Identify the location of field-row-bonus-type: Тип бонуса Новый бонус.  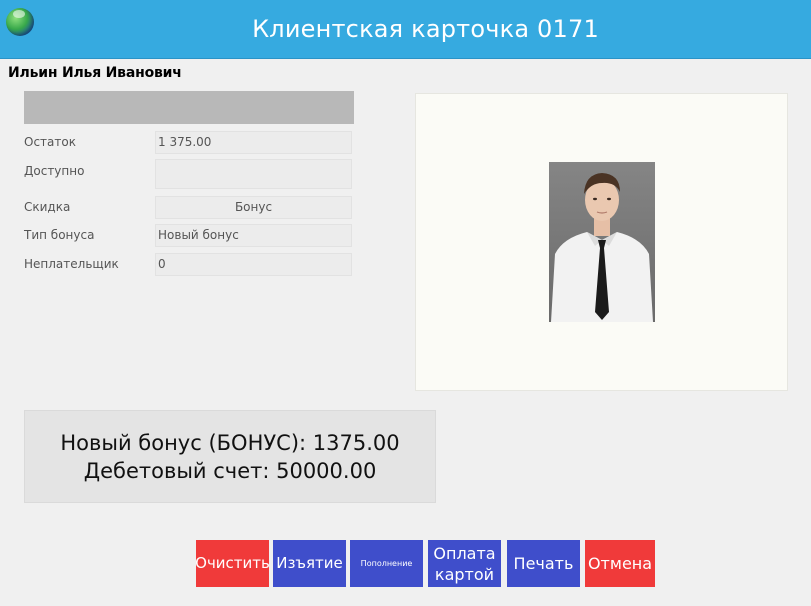
(189, 236).